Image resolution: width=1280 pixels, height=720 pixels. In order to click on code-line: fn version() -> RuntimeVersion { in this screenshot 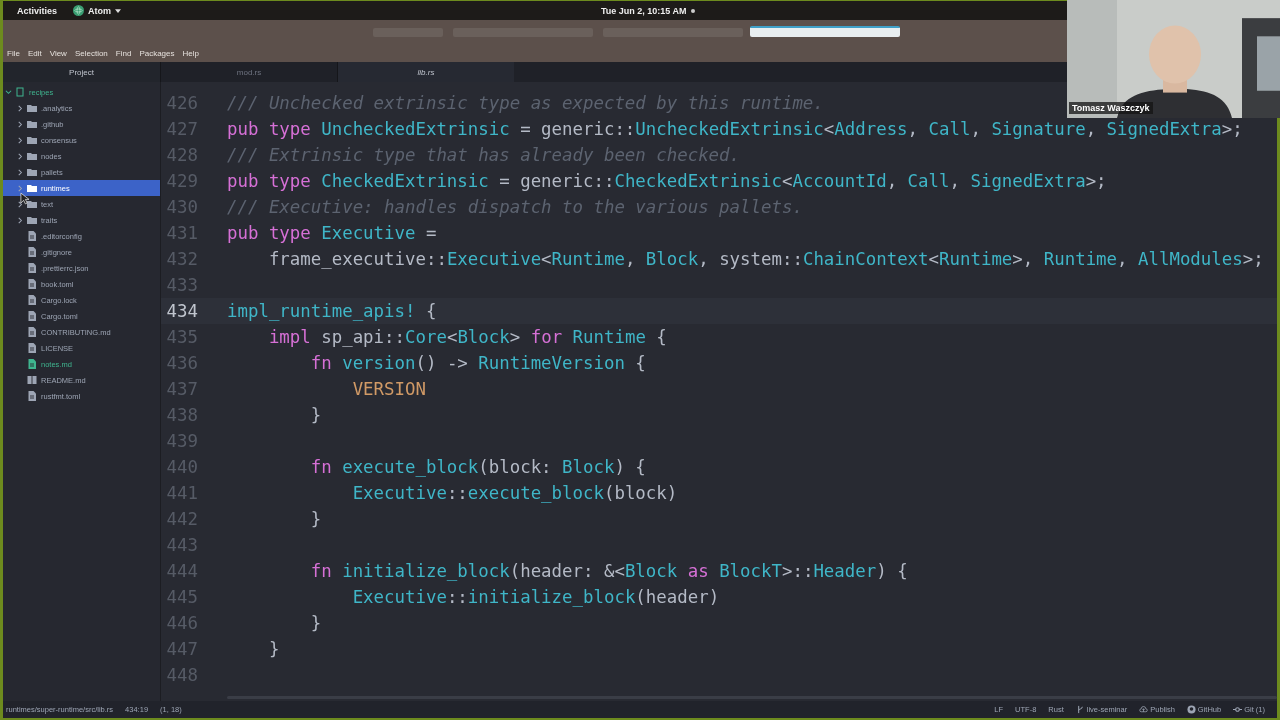, I will do `click(477, 363)`.